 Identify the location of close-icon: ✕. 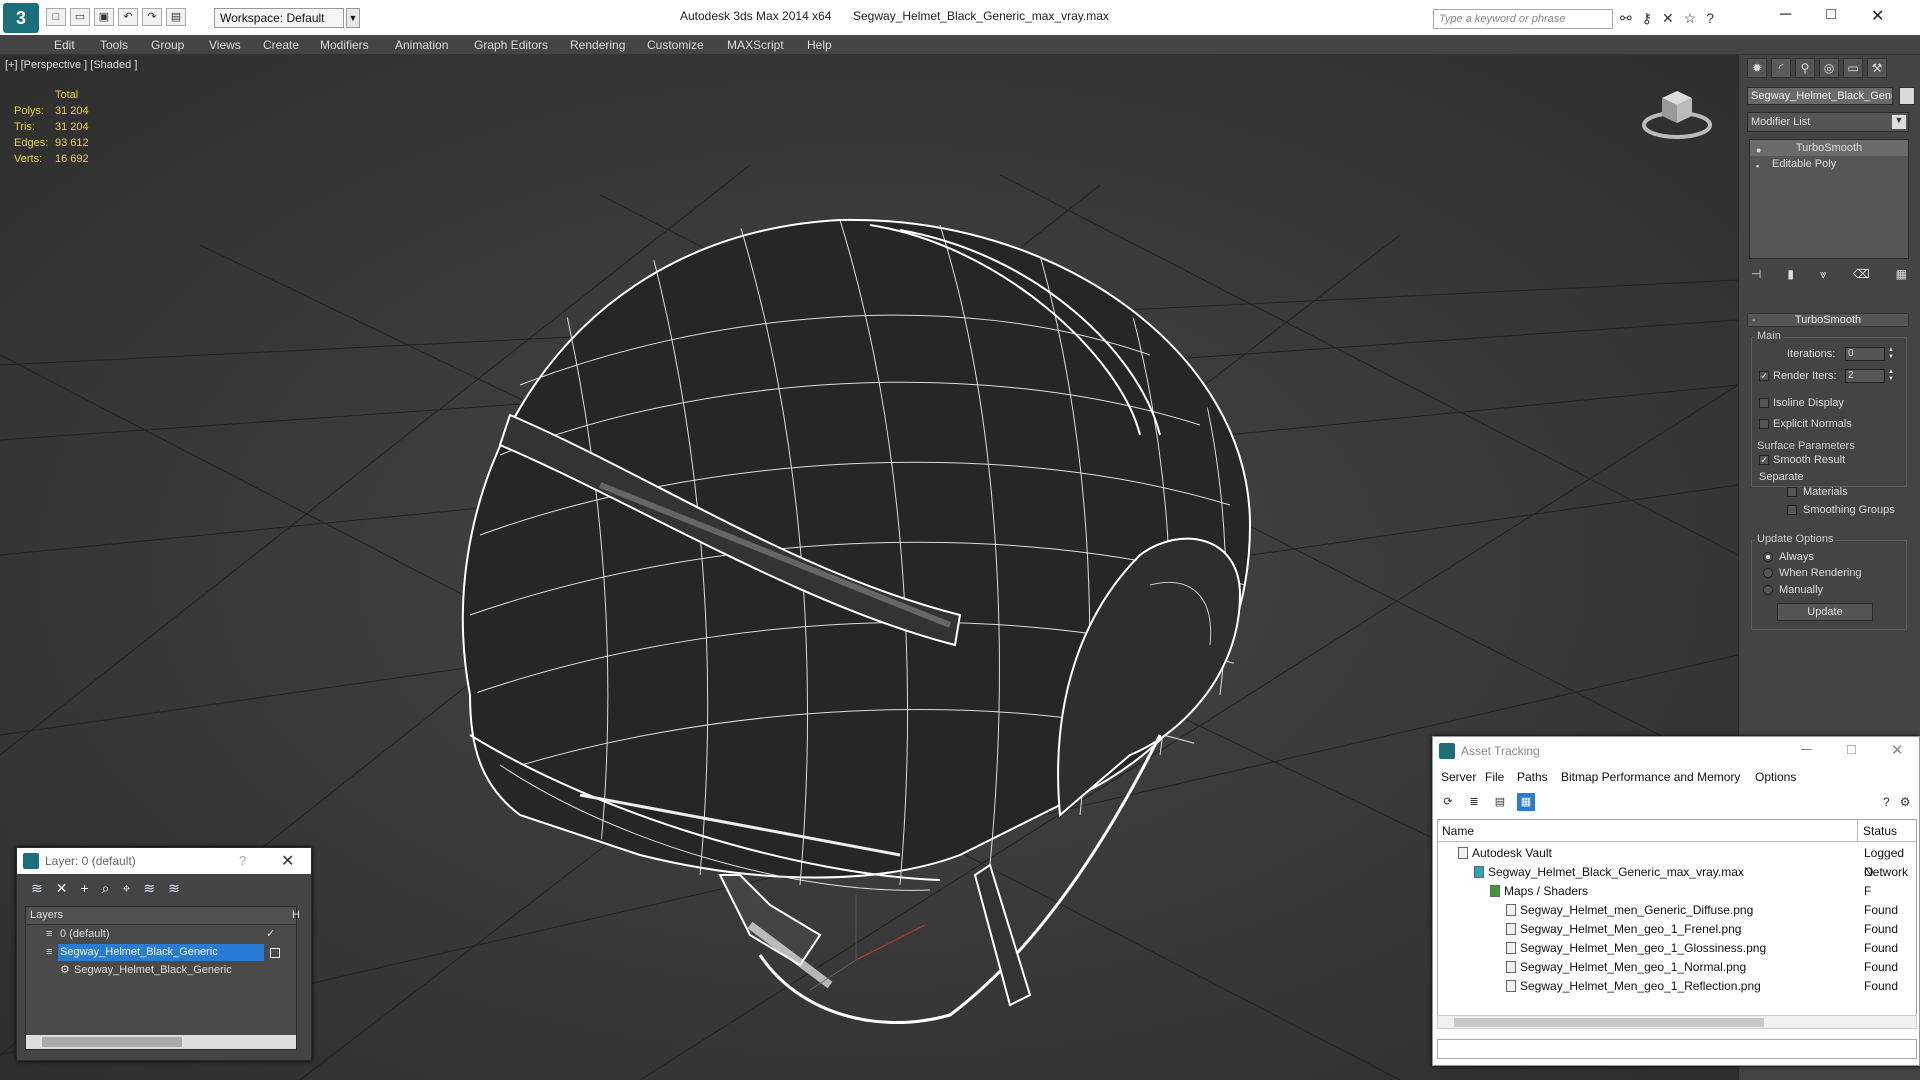
(287, 861).